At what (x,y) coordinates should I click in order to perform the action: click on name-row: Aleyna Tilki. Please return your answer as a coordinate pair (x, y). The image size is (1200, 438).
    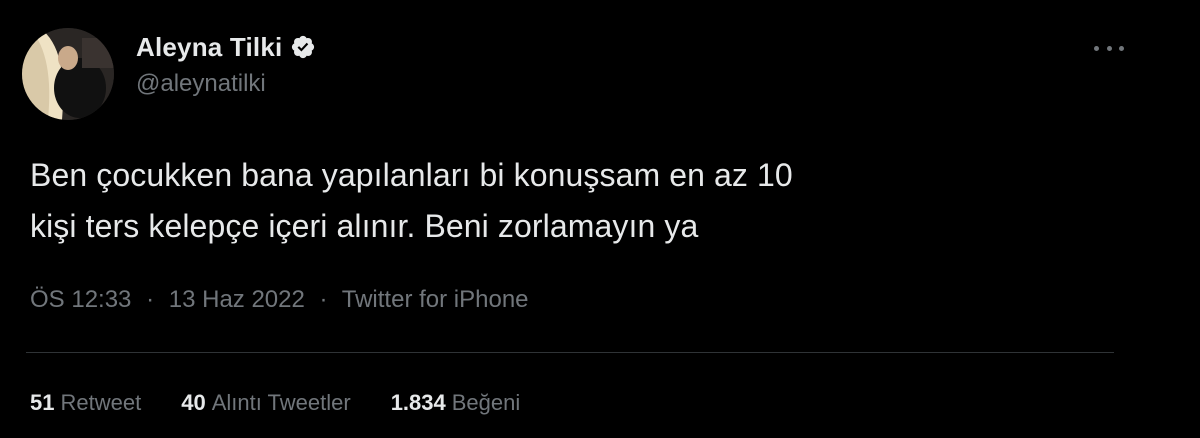
    Looking at the image, I should click on (226, 47).